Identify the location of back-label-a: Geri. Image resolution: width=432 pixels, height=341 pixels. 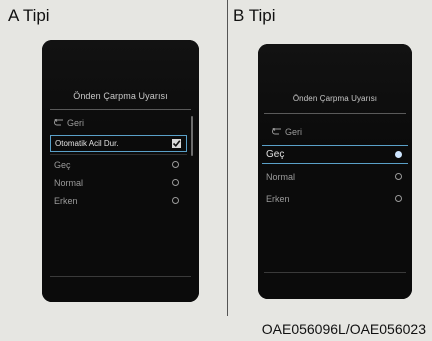
(76, 122).